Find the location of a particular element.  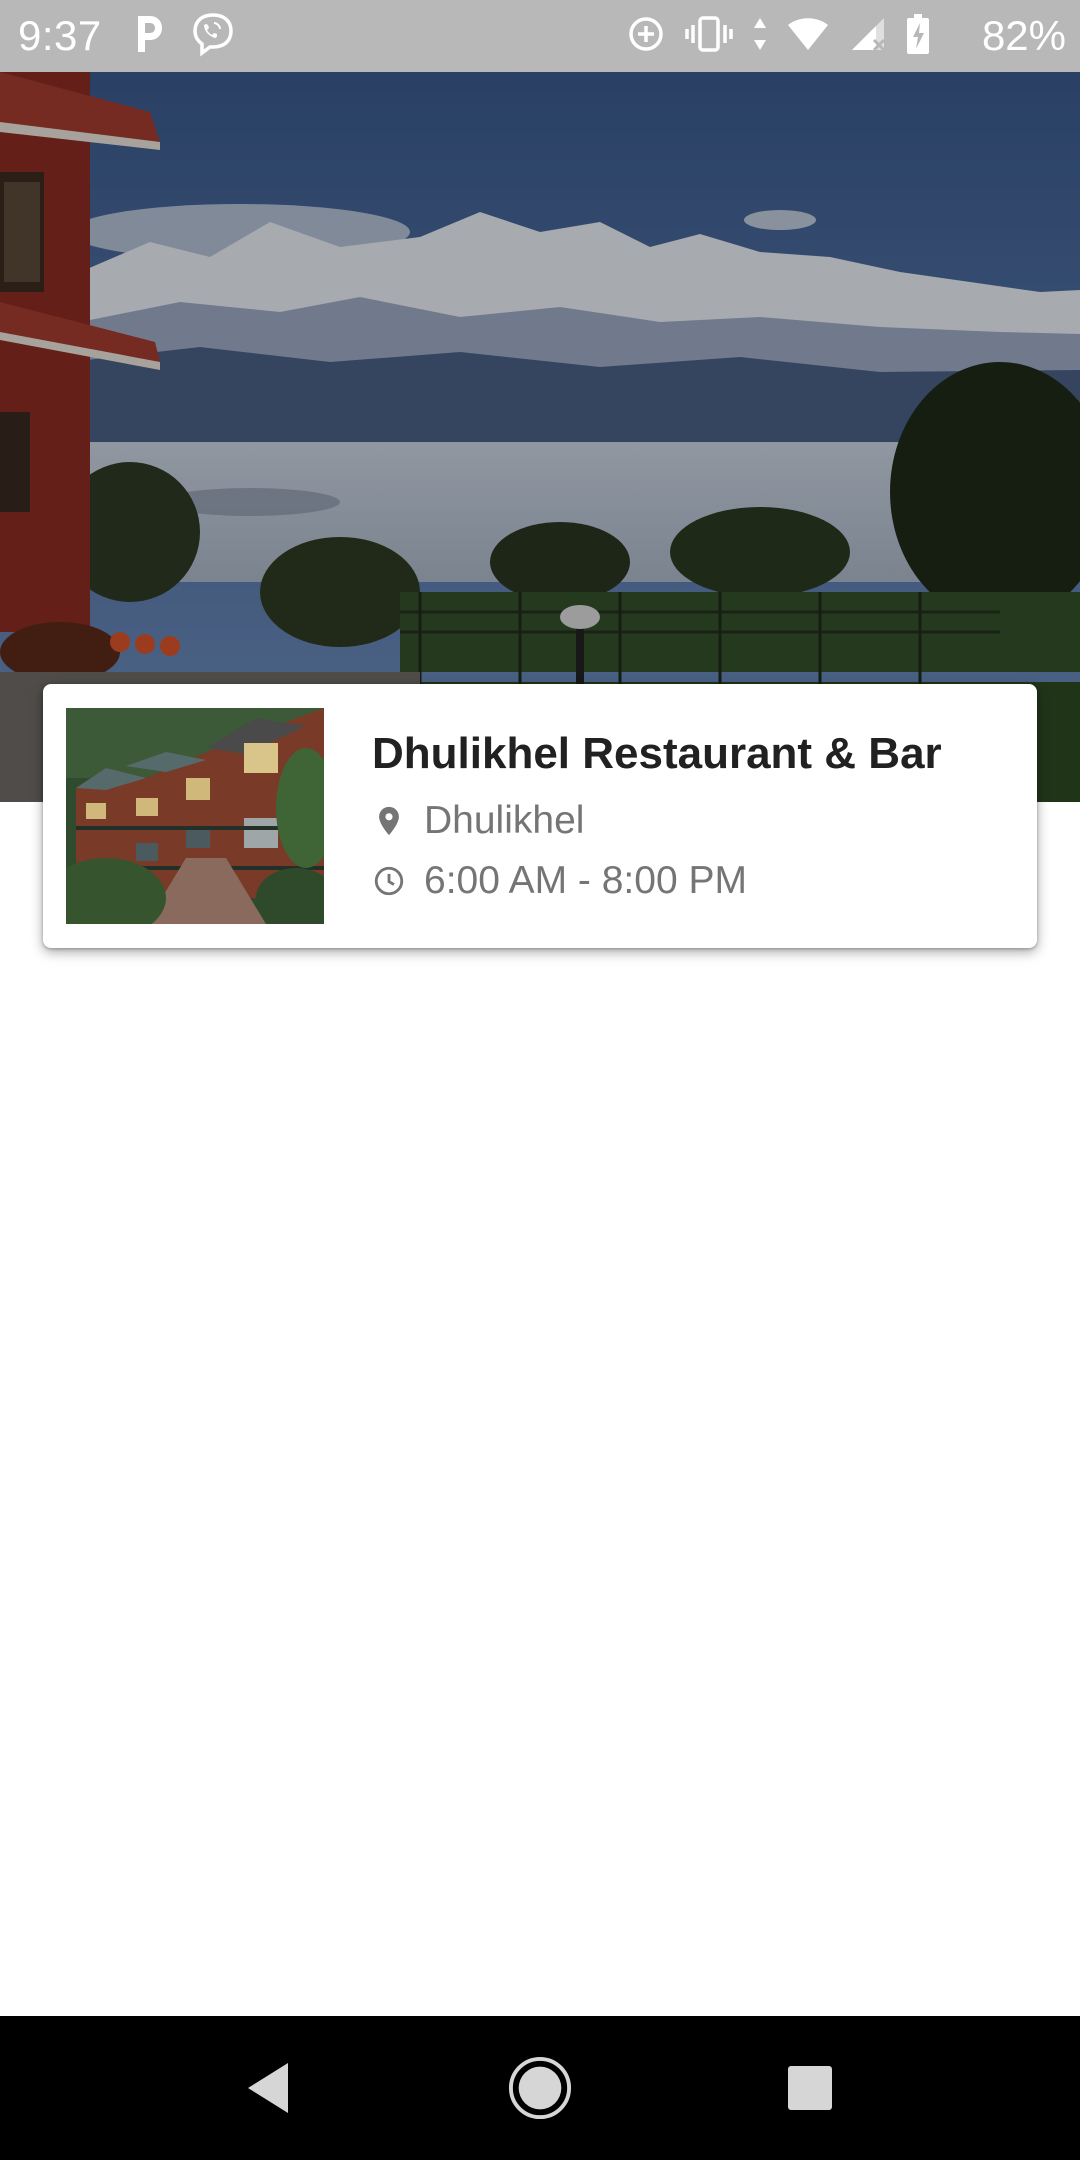

navigation-bar is located at coordinates (540, 2088).